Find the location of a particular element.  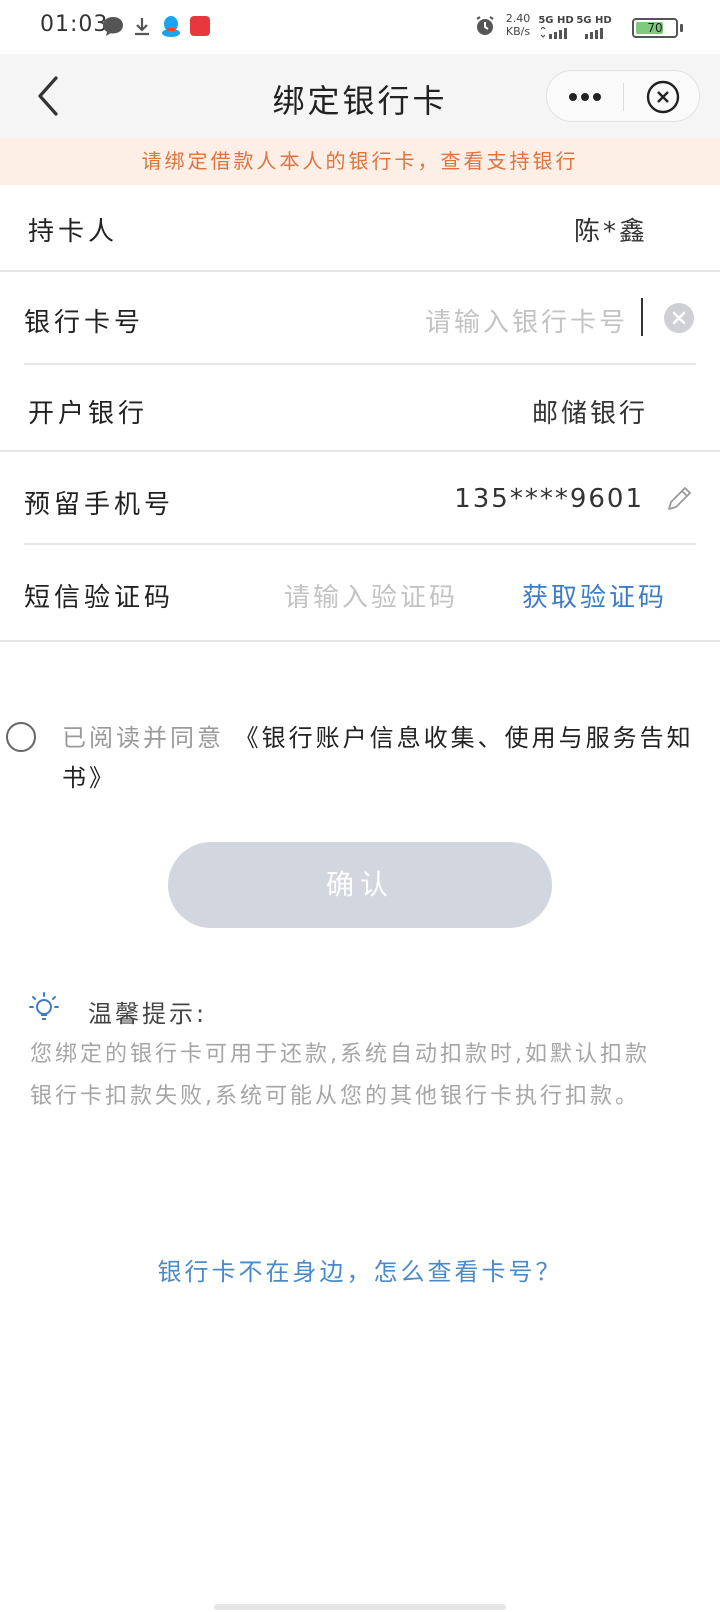

download-icon is located at coordinates (142, 27).